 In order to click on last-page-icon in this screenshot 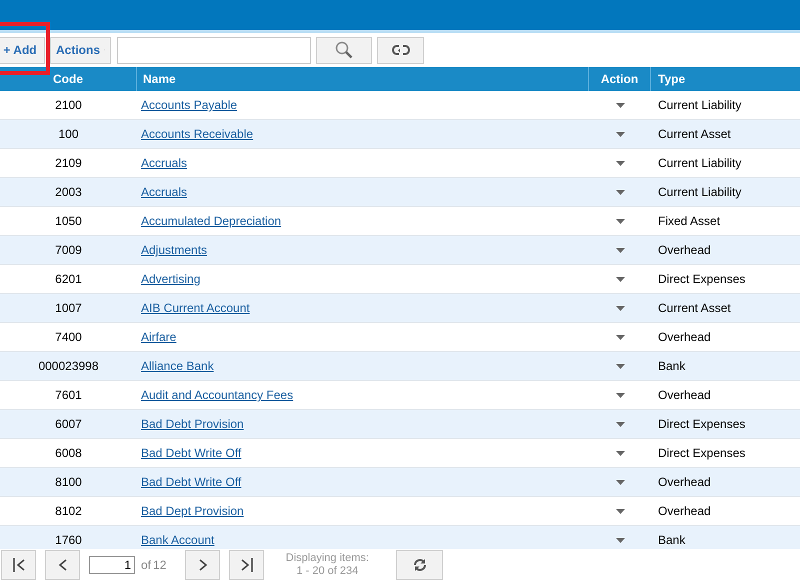, I will do `click(247, 565)`.